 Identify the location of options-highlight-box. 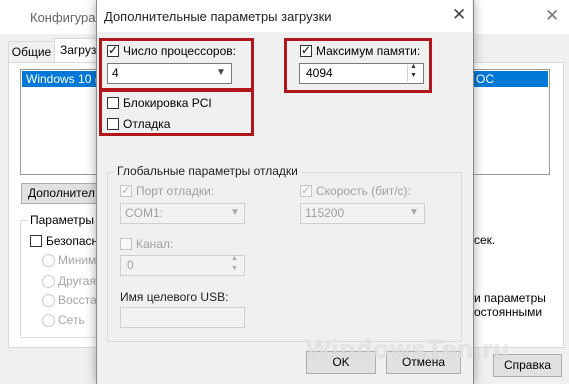
(176, 112).